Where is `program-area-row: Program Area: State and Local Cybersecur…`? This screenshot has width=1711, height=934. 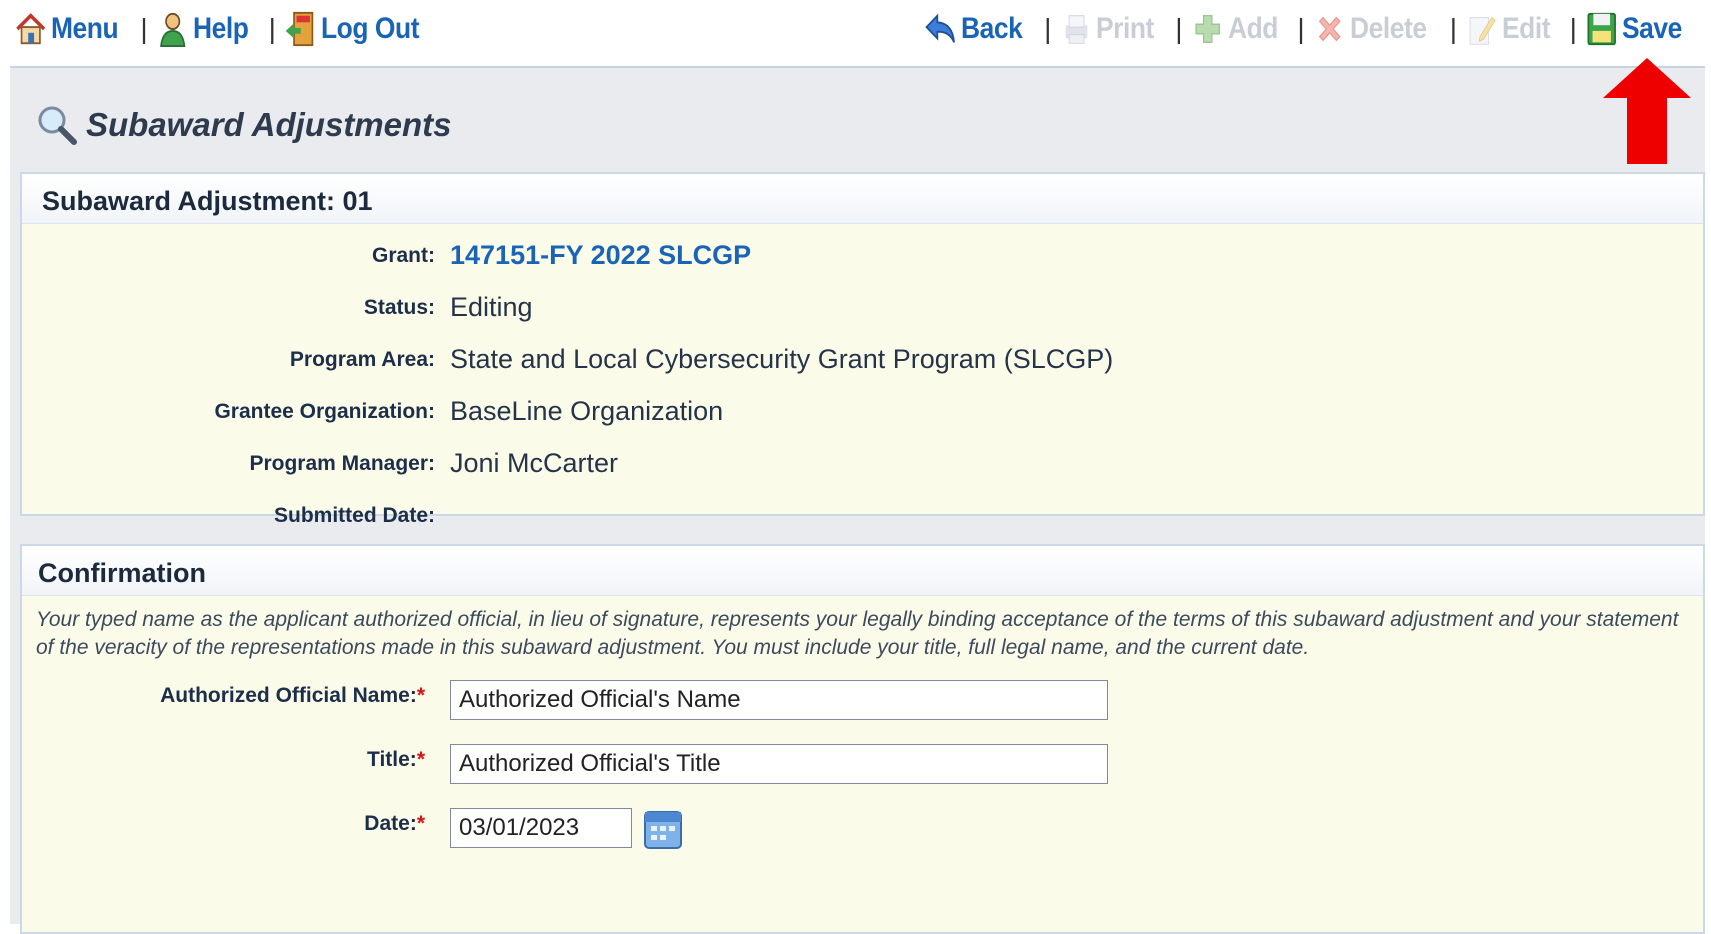
program-area-row: Program Area: State and Local Cybersecur… is located at coordinates (862, 360).